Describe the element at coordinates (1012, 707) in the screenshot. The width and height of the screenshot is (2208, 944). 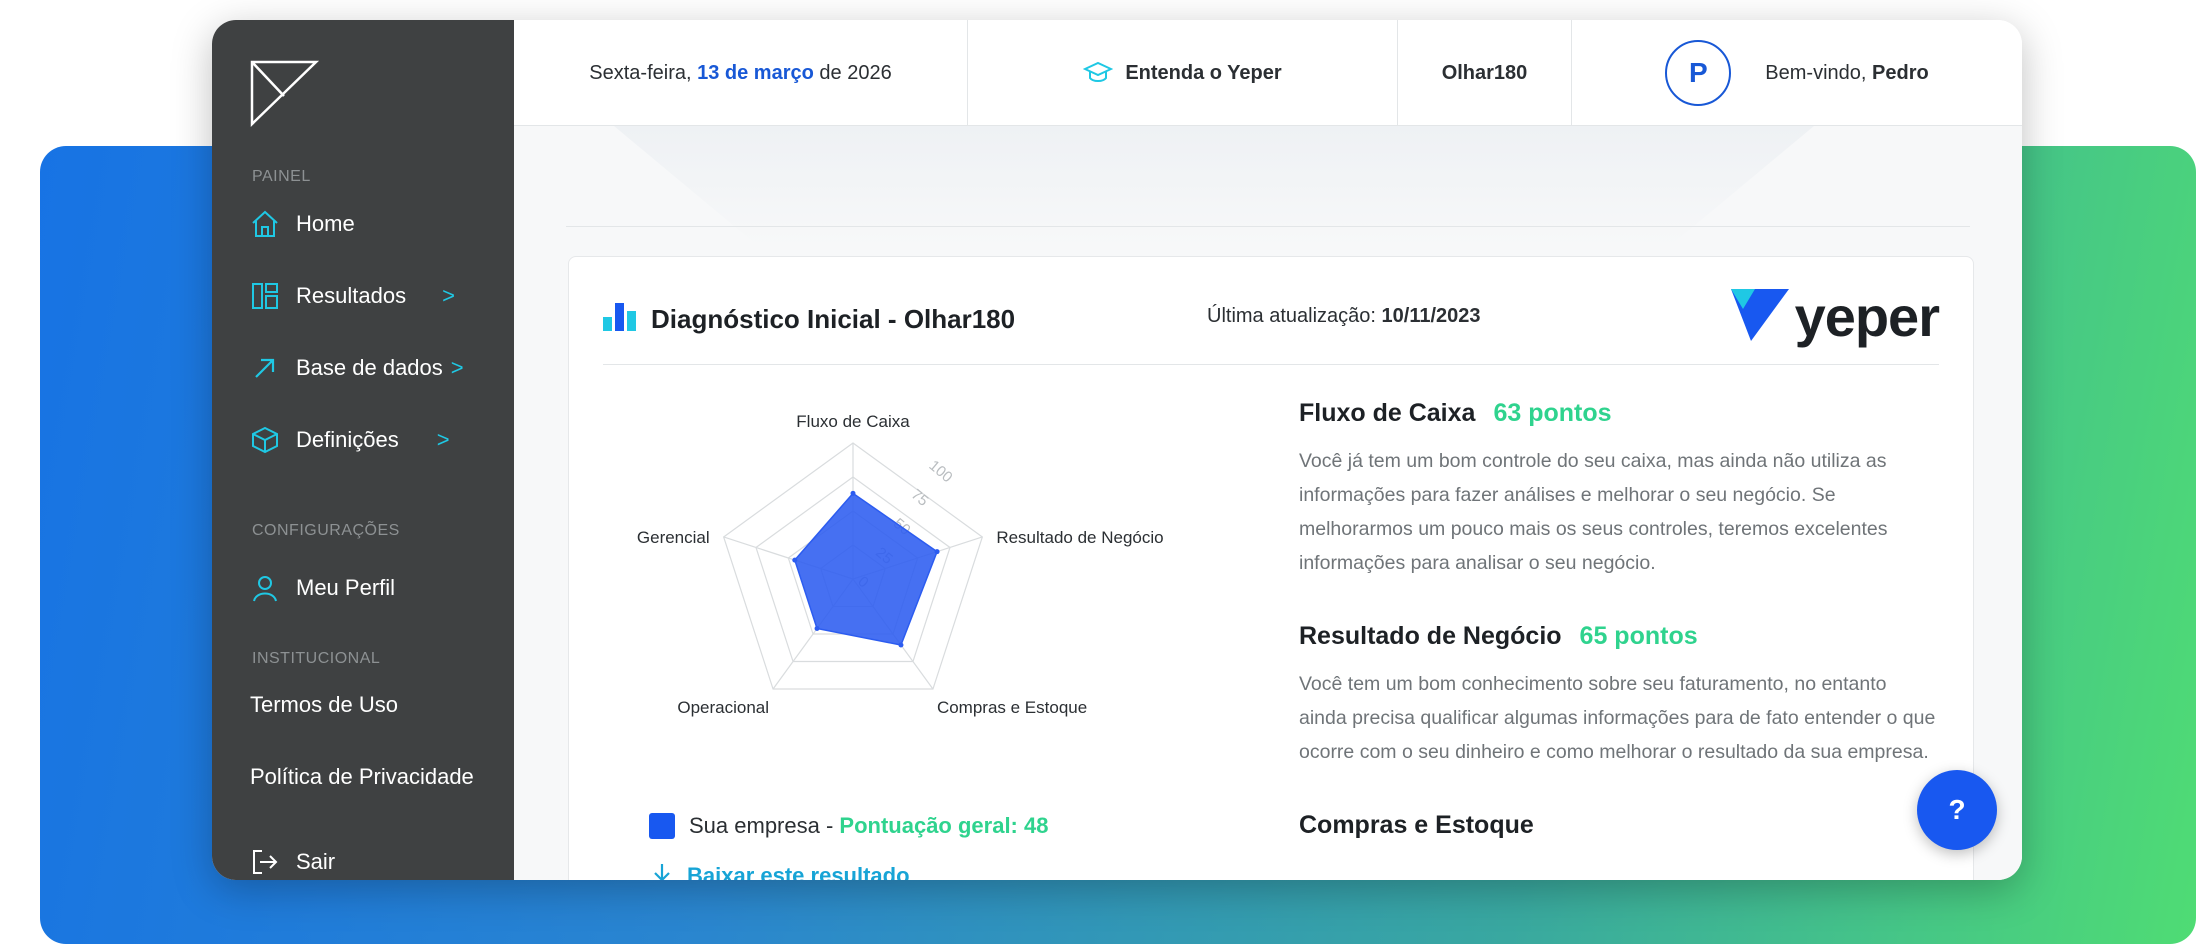
I see `radar-axis-label: Compras e Estoque` at that location.